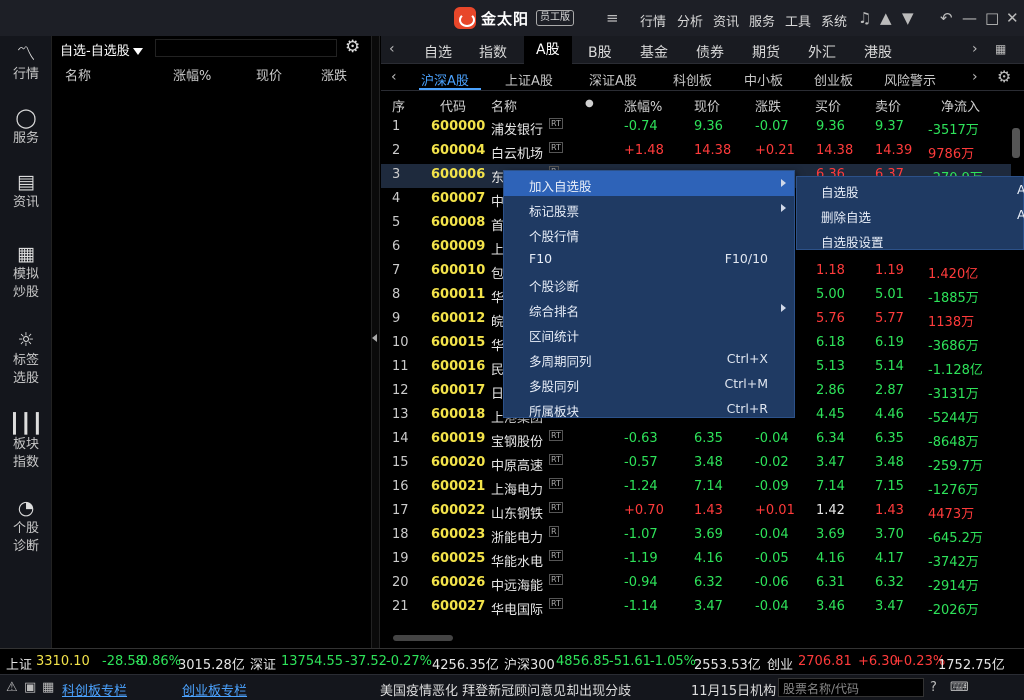  What do you see at coordinates (26, 191) in the screenshot?
I see `sidebar-item-news: ▤ 资讯` at bounding box center [26, 191].